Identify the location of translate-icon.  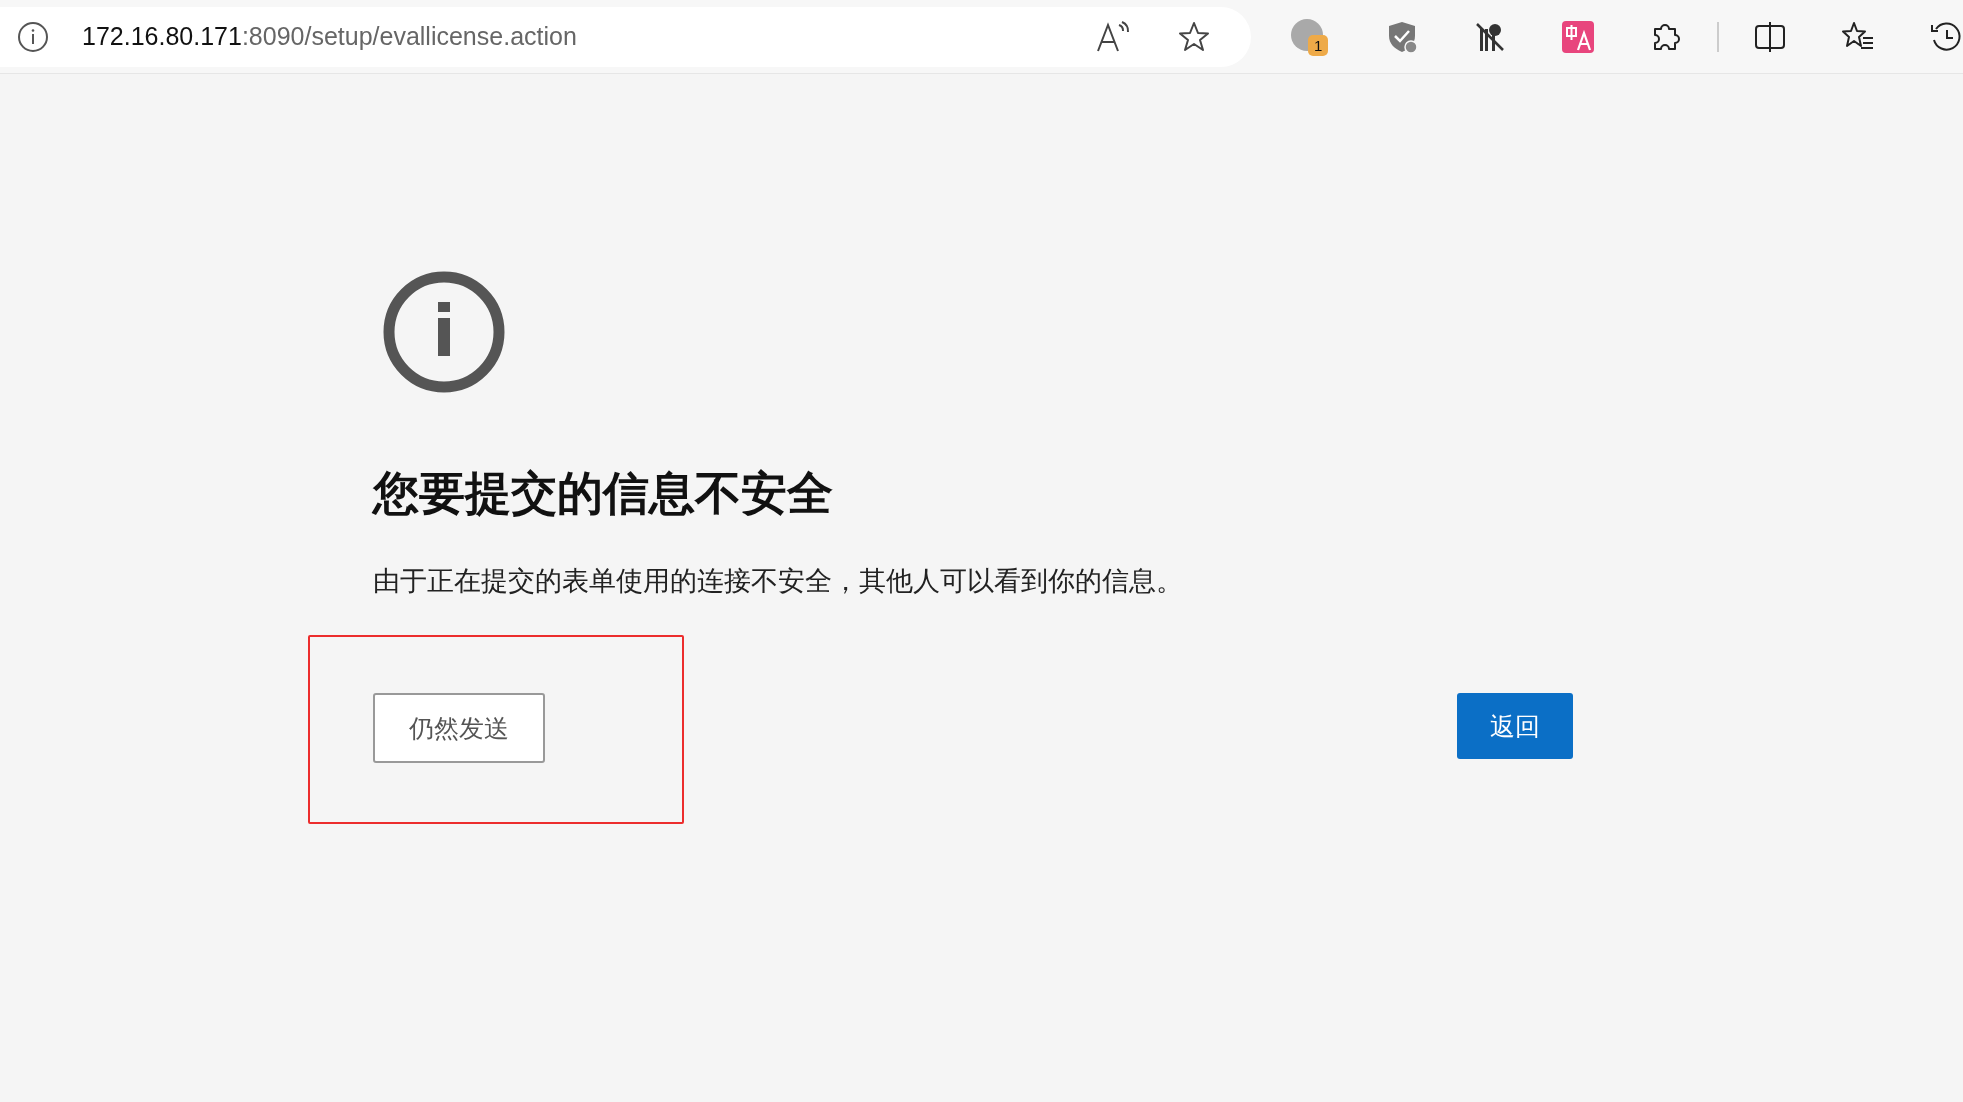
(1578, 36).